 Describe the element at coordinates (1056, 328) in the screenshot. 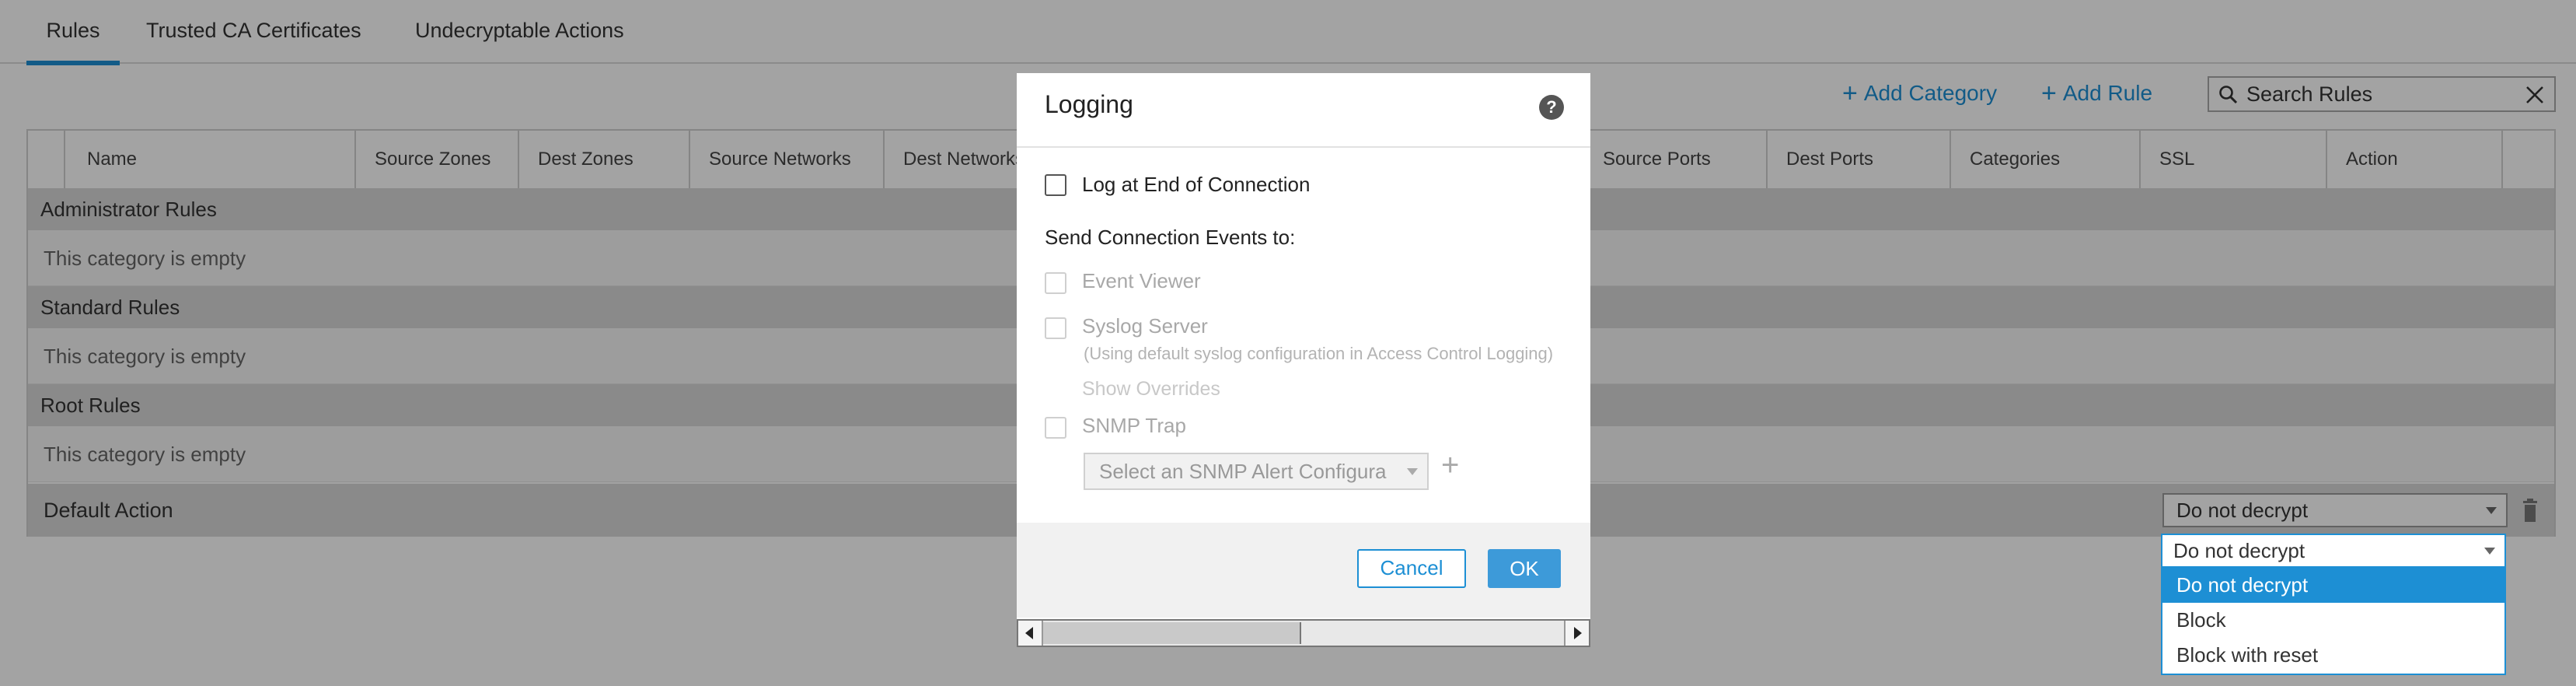

I see `syslog-server-checkbox` at that location.